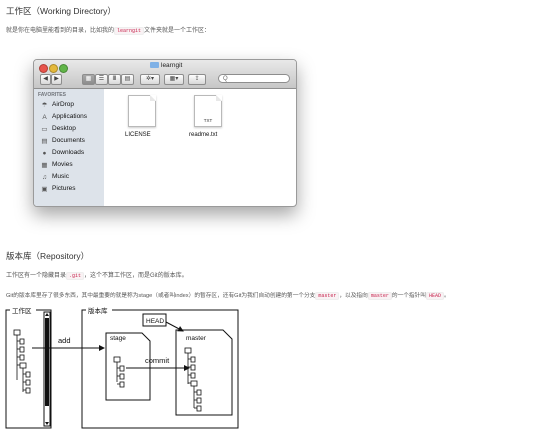 This screenshot has width=554, height=432. What do you see at coordinates (155, 321) in the screenshot?
I see `head-label: HEAD` at bounding box center [155, 321].